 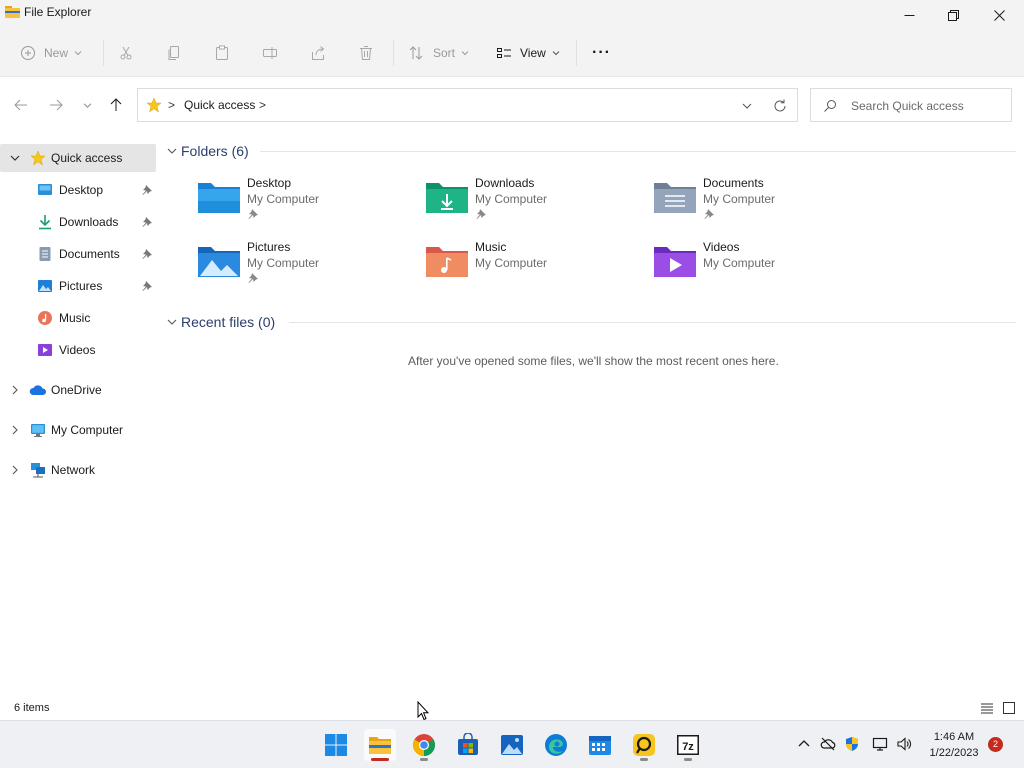 What do you see at coordinates (852, 744) in the screenshot?
I see `tray-security` at bounding box center [852, 744].